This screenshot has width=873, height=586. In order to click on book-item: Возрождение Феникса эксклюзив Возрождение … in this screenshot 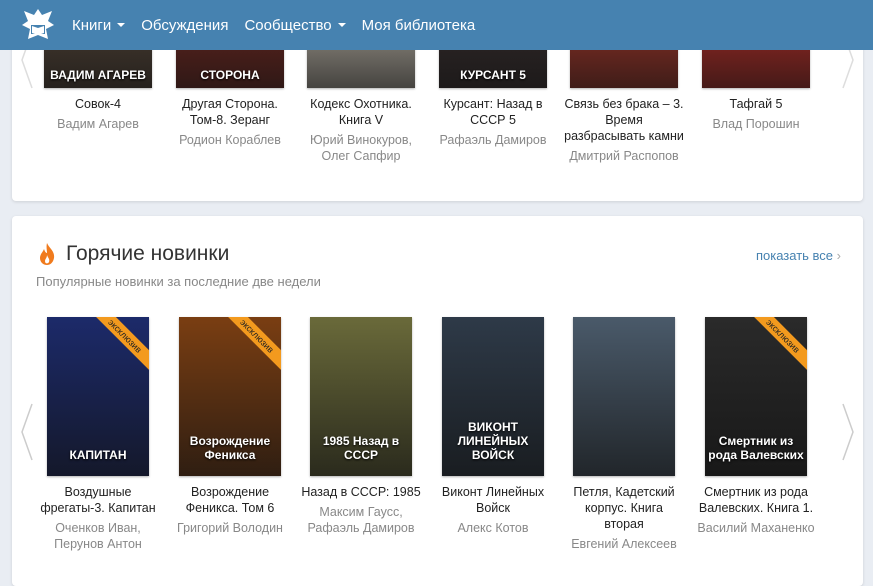, I will do `click(230, 426)`.